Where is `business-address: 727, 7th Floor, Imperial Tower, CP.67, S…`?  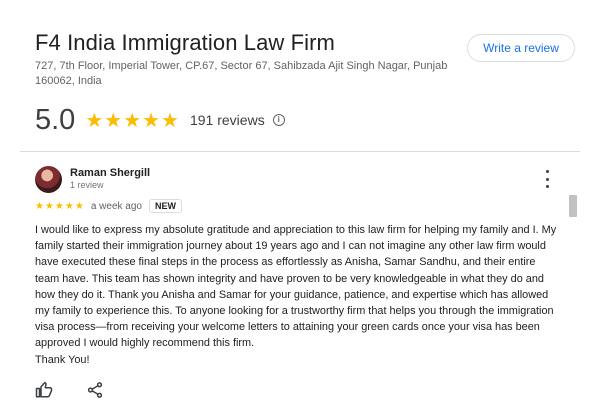
business-address: 727, 7th Floor, Imperial Tower, CP.67, S… is located at coordinates (241, 73).